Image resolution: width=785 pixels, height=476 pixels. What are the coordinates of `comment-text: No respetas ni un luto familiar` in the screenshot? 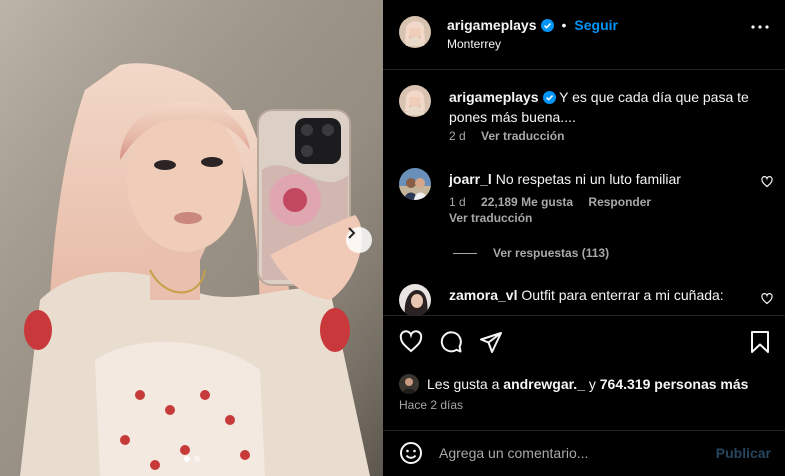 It's located at (588, 179).